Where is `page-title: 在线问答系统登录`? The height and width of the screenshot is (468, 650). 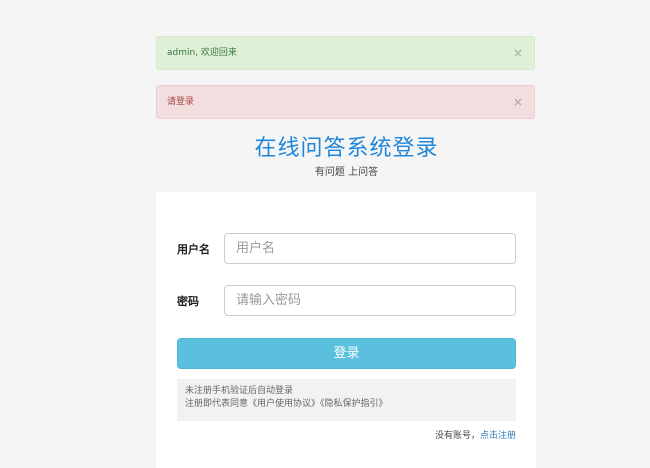 page-title: 在线问答系统登录 is located at coordinates (346, 148).